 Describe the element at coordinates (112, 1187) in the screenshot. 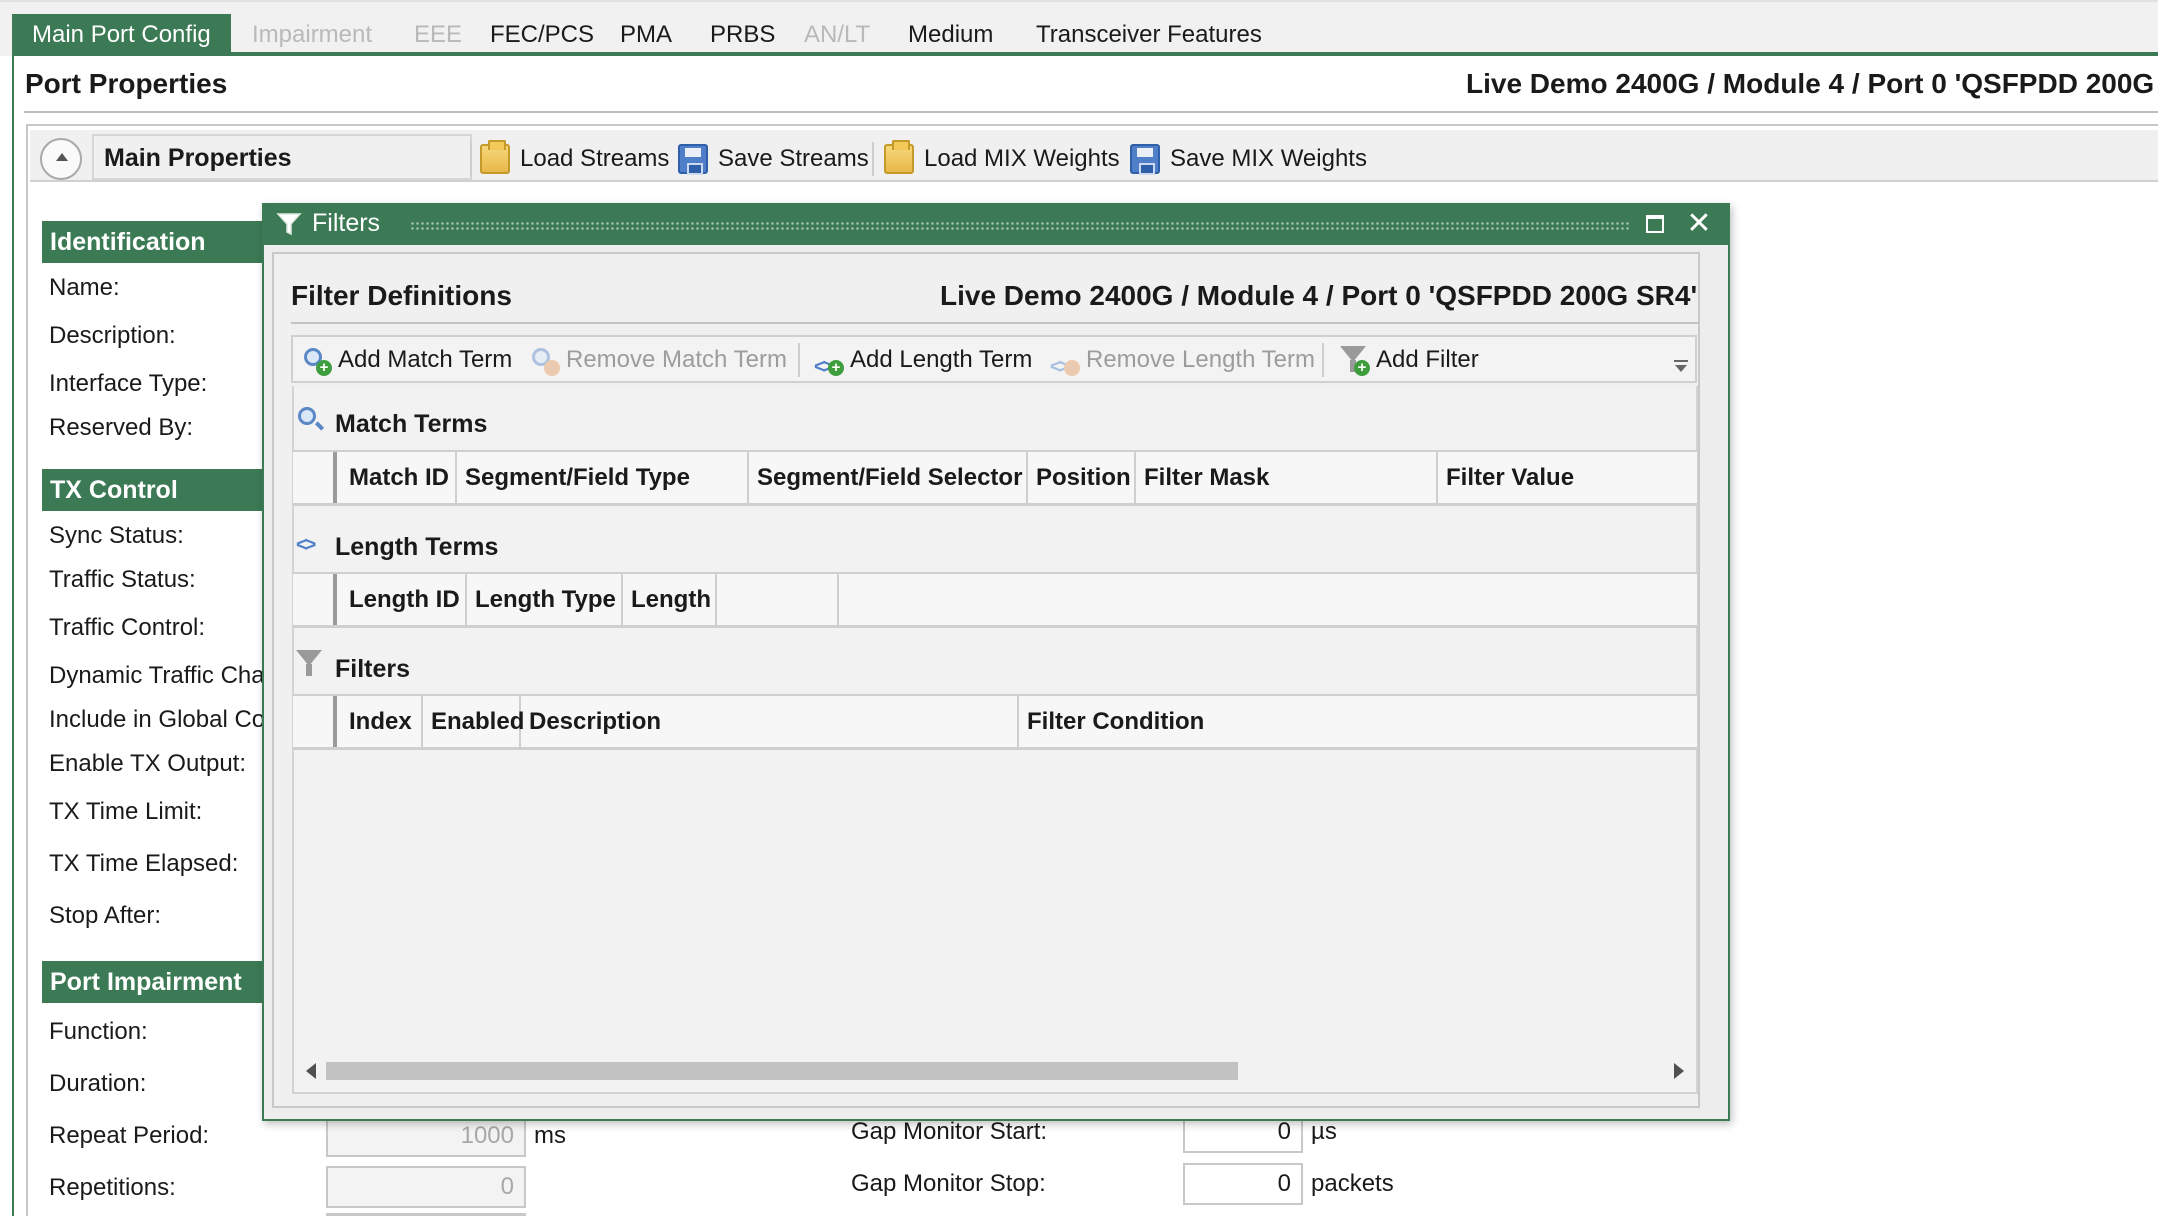

I see `repetitions-label: Repetitions:` at that location.